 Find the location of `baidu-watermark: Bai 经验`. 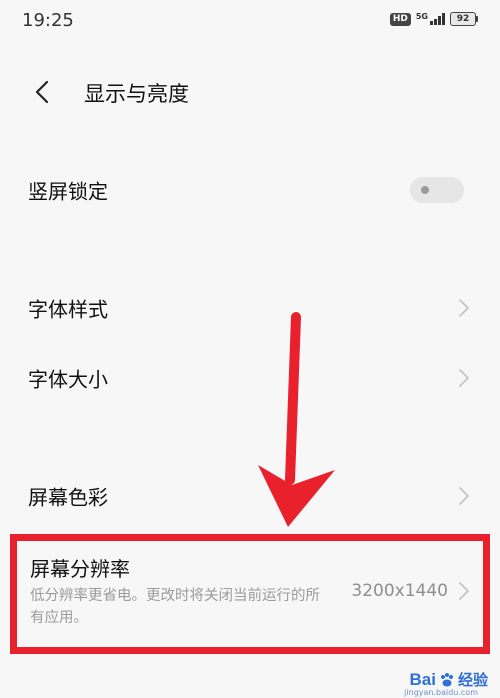

baidu-watermark: Bai 经验 is located at coordinates (449, 679).